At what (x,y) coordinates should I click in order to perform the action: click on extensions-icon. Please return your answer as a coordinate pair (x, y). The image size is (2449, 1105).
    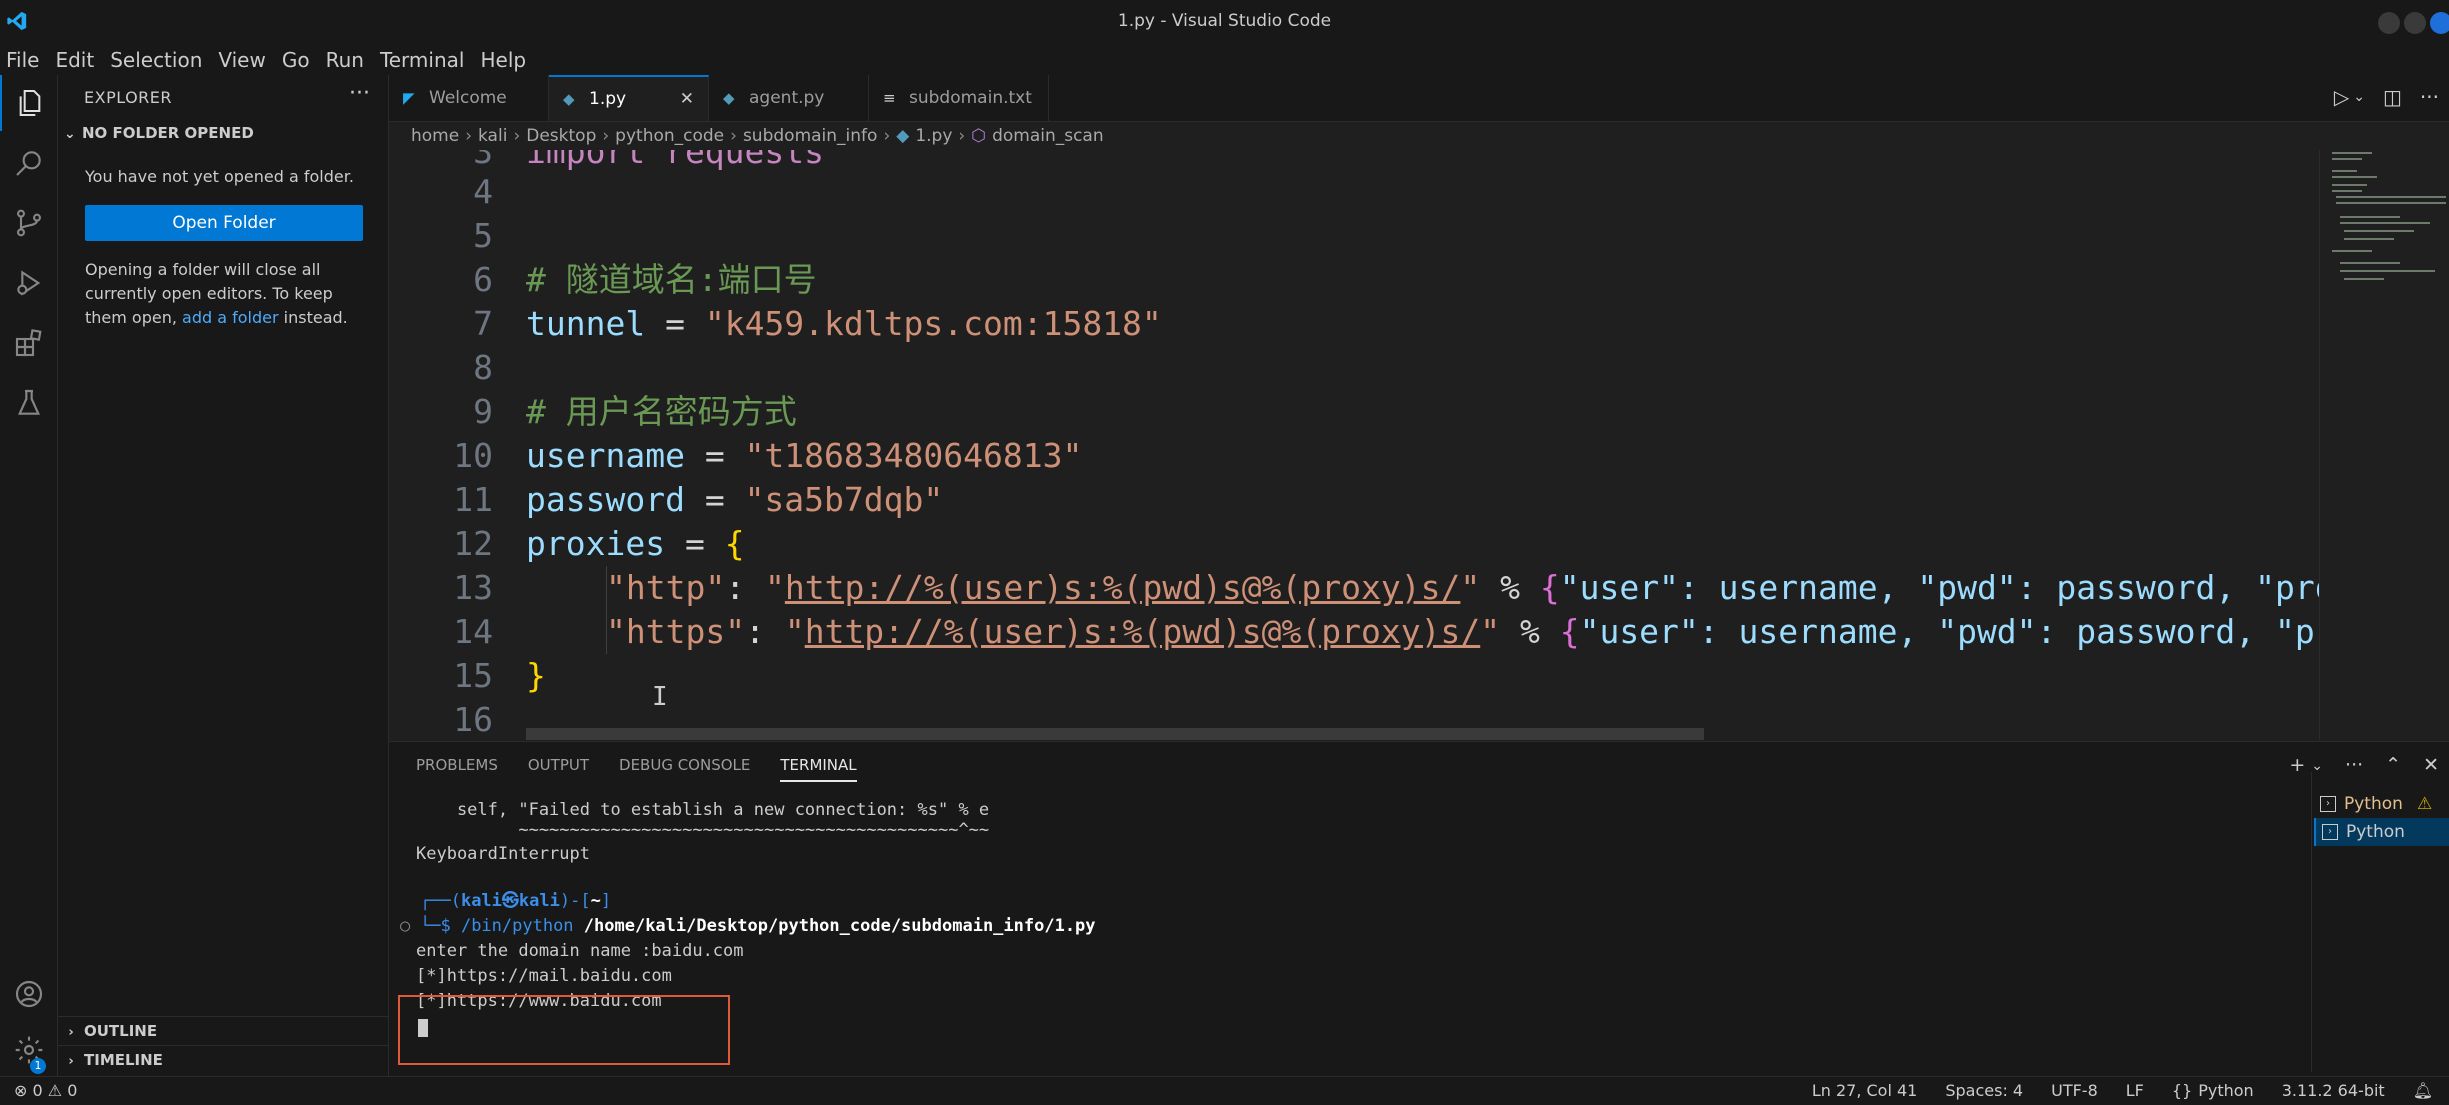
    Looking at the image, I should click on (28, 343).